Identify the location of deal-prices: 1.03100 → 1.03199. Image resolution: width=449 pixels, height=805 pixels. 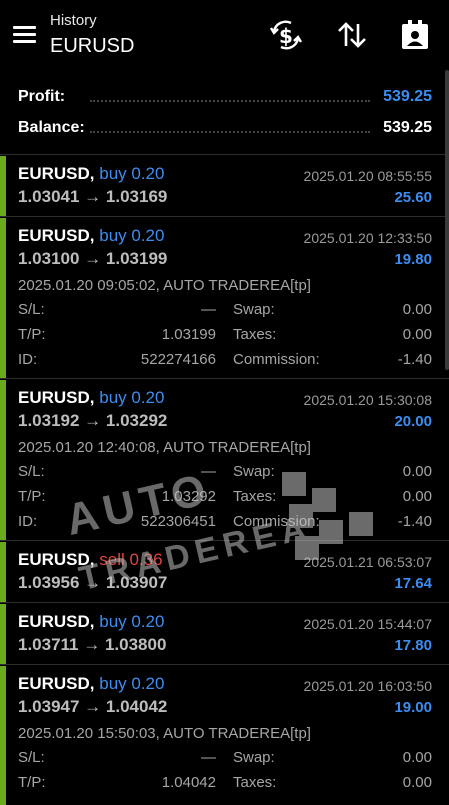
(93, 258).